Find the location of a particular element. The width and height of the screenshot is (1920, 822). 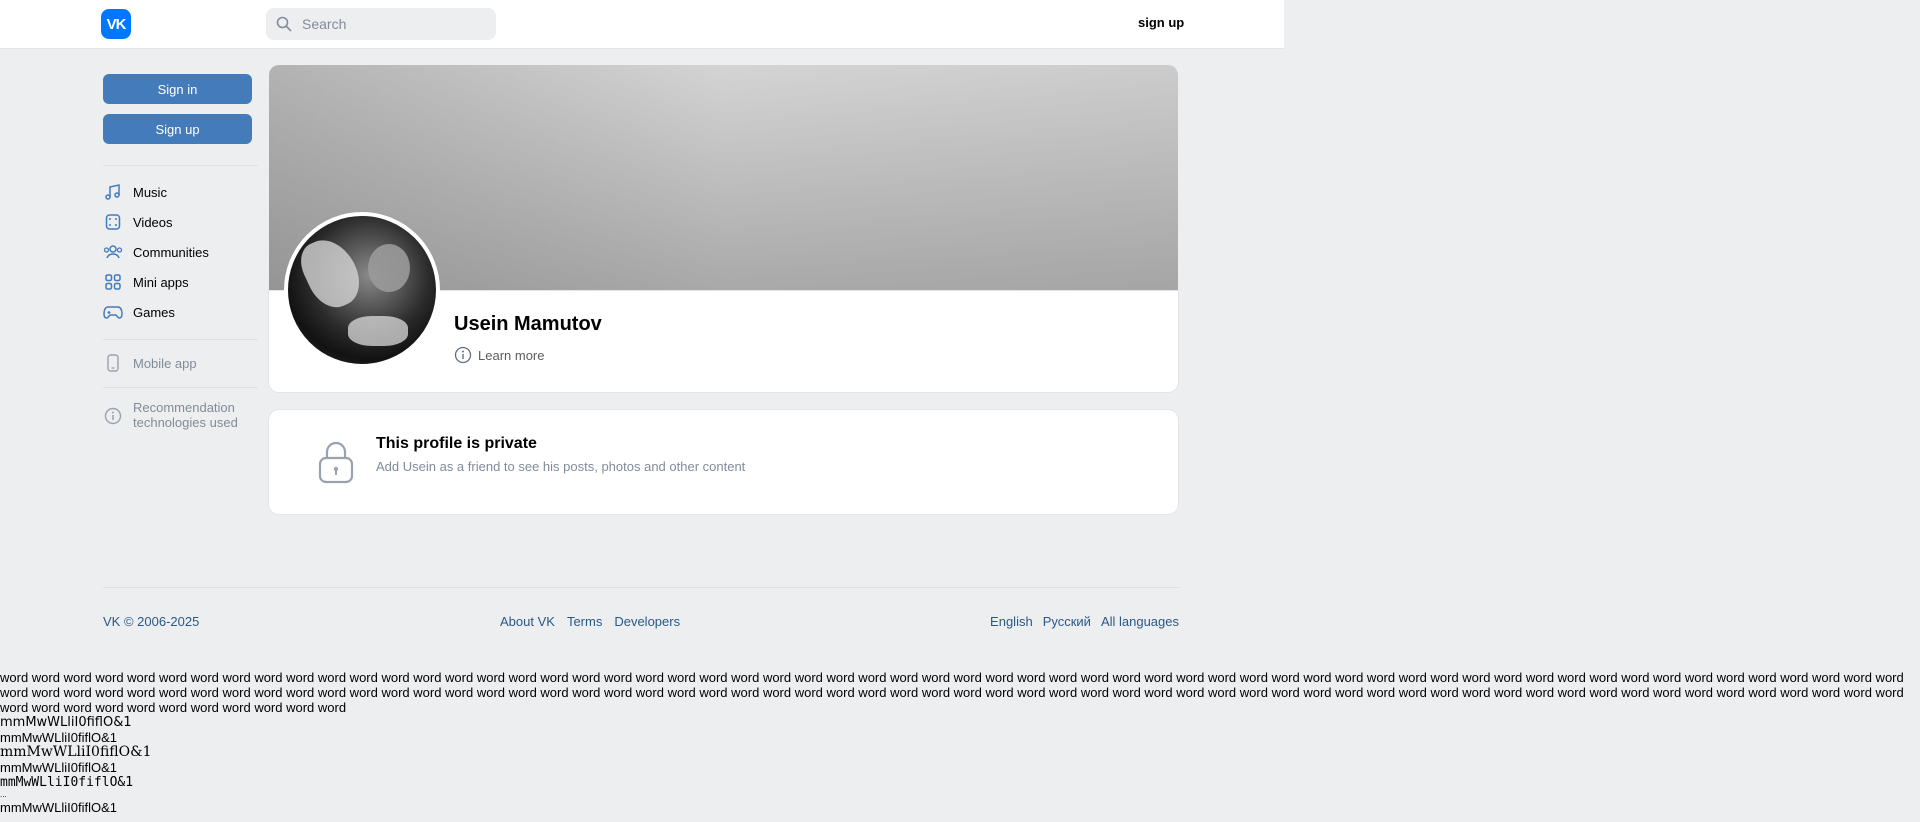

sidebar-item-music: Music is located at coordinates (180, 192).